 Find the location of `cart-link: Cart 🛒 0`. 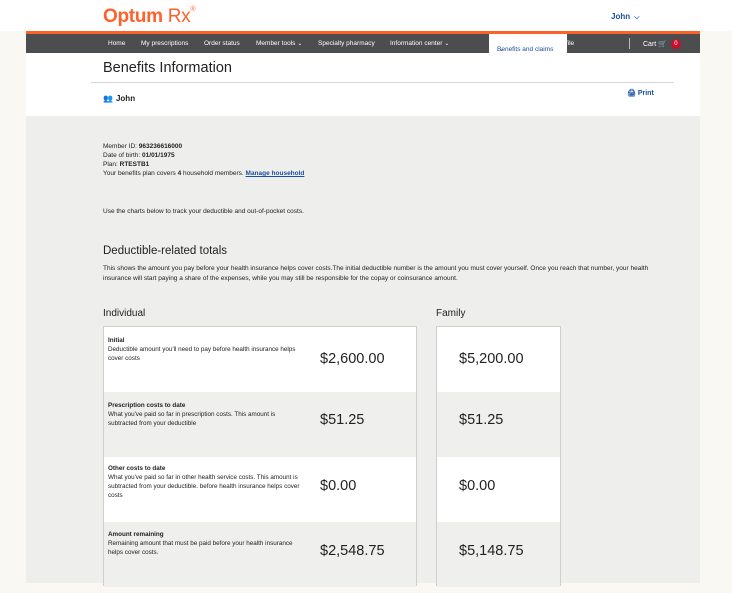

cart-link: Cart 🛒 0 is located at coordinates (662, 44).